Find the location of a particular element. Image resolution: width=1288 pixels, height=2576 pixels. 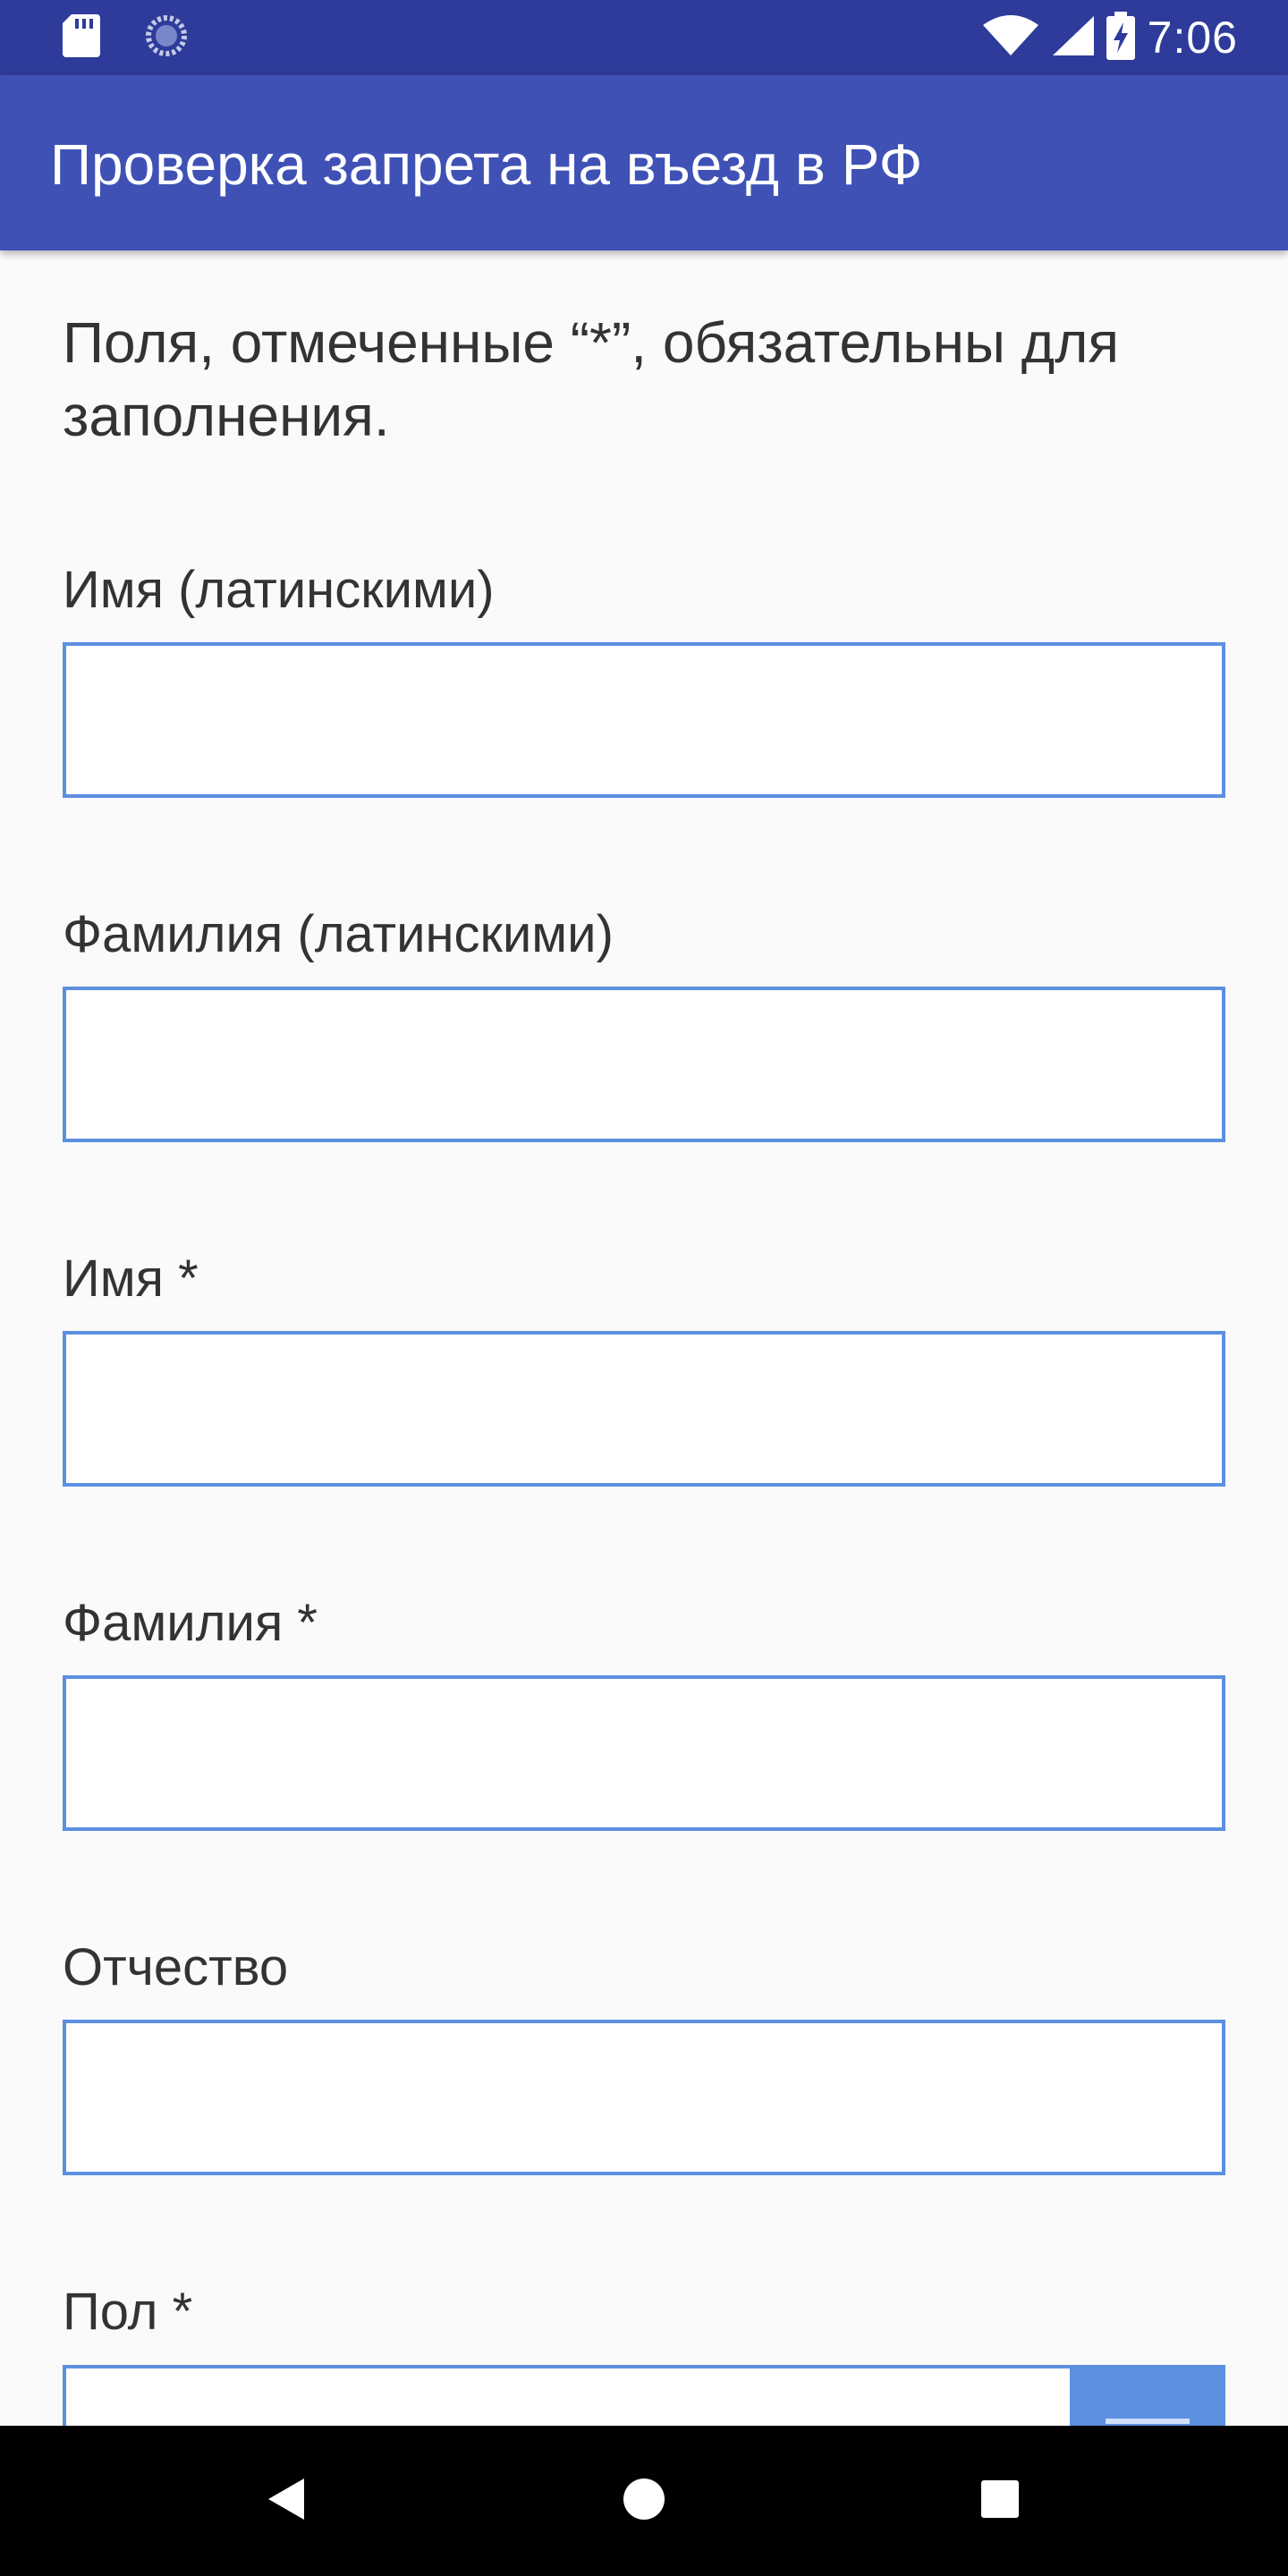

patronymic-label: Отчество is located at coordinates (176, 1967).